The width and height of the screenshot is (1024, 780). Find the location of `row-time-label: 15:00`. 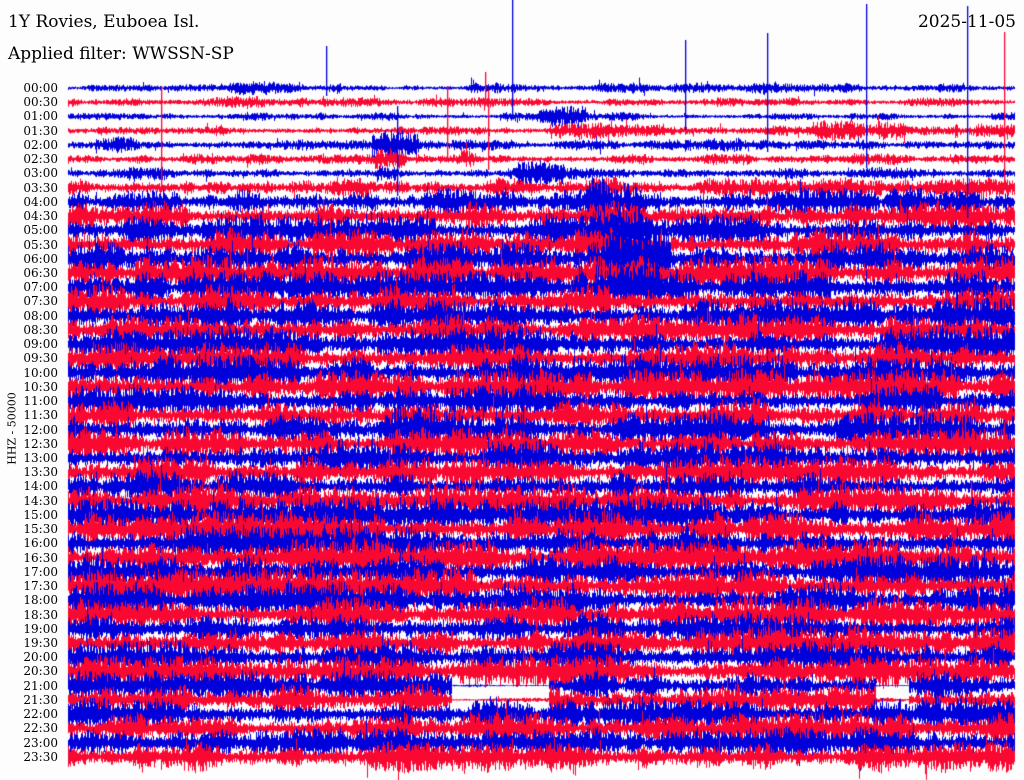

row-time-label: 15:00 is located at coordinates (40, 514).